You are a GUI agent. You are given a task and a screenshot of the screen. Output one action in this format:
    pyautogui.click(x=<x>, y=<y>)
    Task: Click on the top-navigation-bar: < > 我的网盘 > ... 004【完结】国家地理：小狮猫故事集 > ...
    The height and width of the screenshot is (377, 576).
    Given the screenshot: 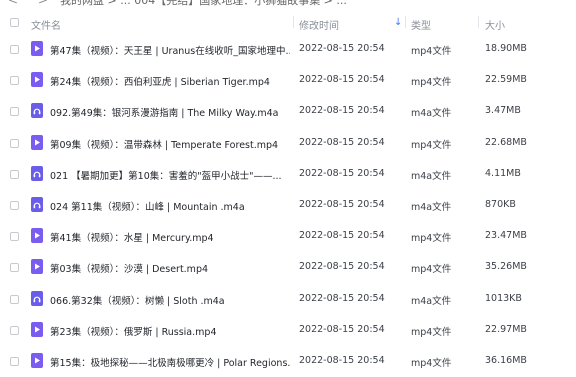 What is the action you would take?
    pyautogui.click(x=288, y=4)
    